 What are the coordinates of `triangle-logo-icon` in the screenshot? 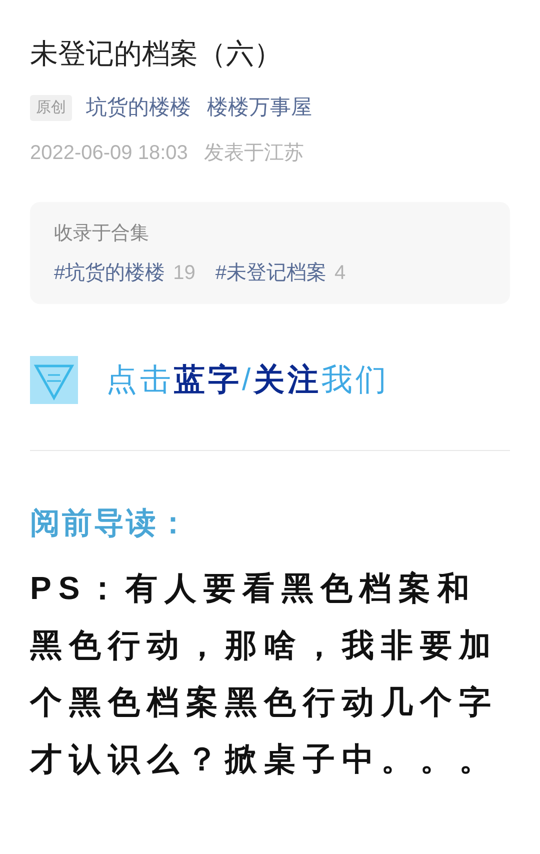 It's located at (54, 380).